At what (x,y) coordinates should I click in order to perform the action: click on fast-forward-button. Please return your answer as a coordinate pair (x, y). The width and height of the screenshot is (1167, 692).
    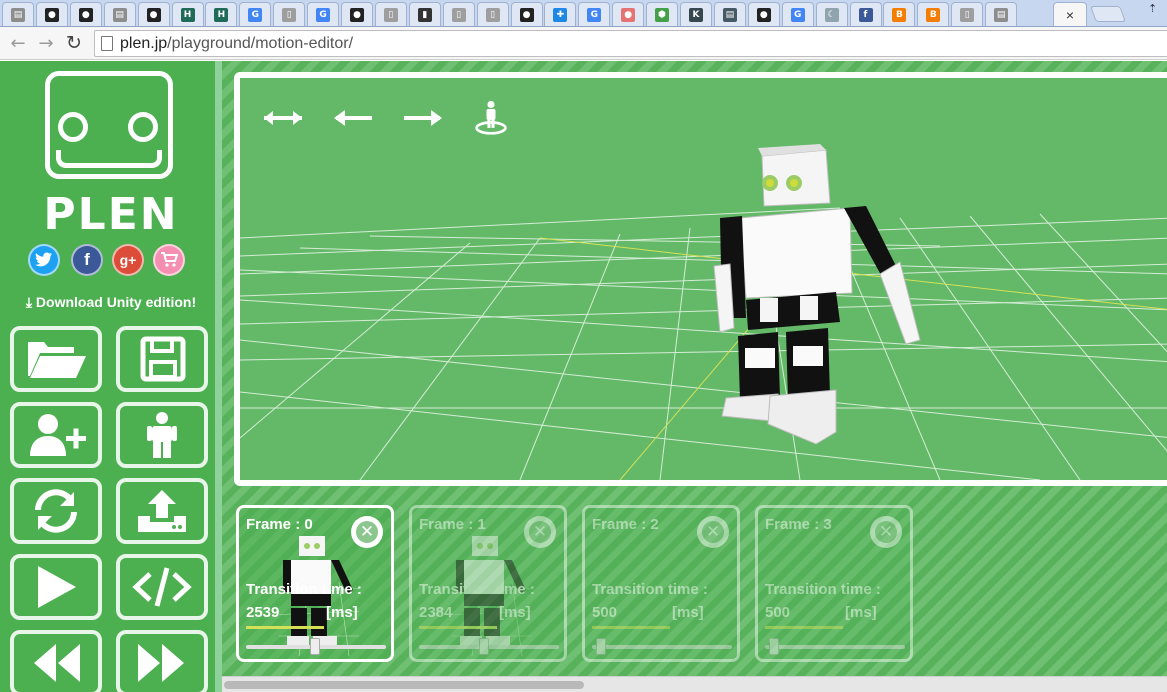
    Looking at the image, I should click on (162, 661).